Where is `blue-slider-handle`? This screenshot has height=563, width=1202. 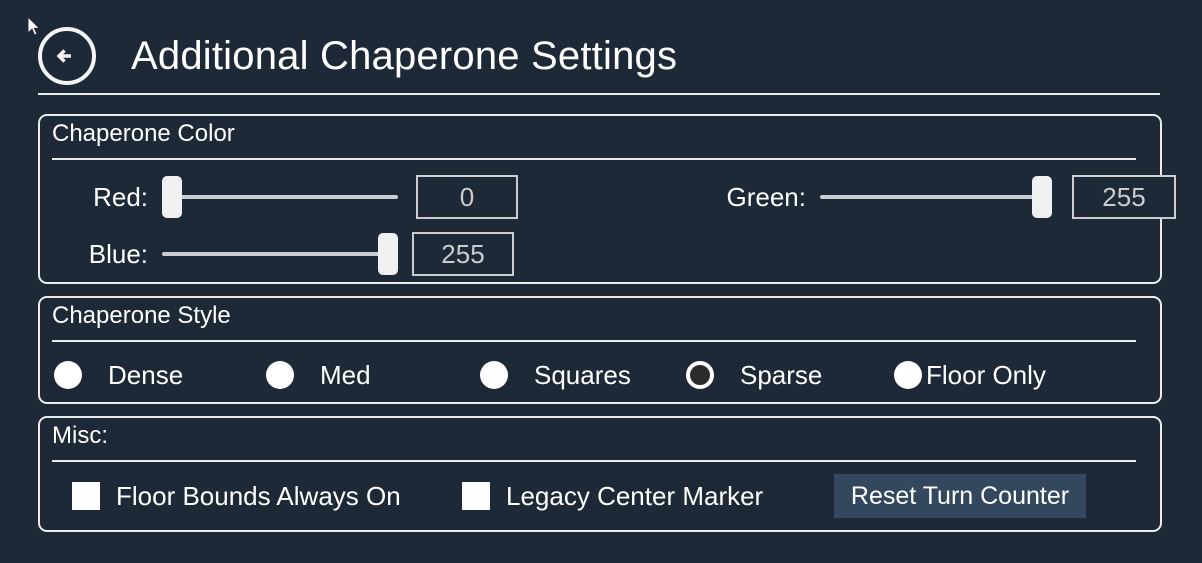
blue-slider-handle is located at coordinates (388, 254).